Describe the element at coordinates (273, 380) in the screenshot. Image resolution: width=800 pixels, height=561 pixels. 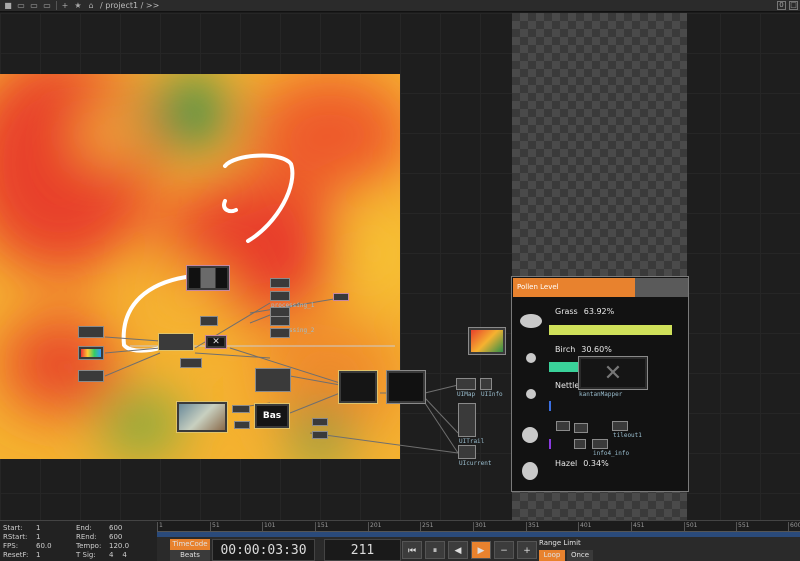
I see `node-render` at that location.